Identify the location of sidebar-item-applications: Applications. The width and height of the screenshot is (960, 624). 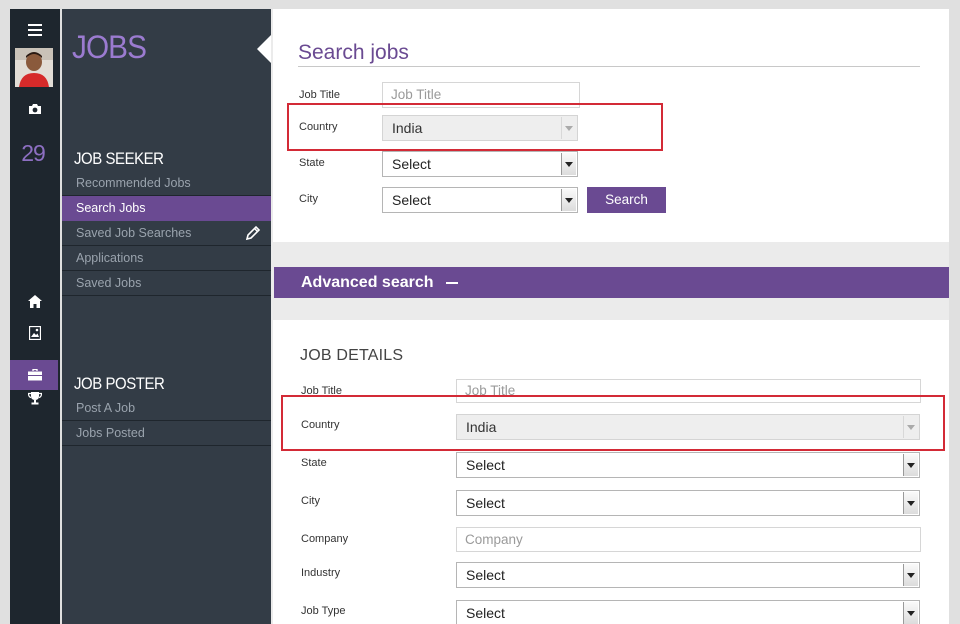
(166, 258).